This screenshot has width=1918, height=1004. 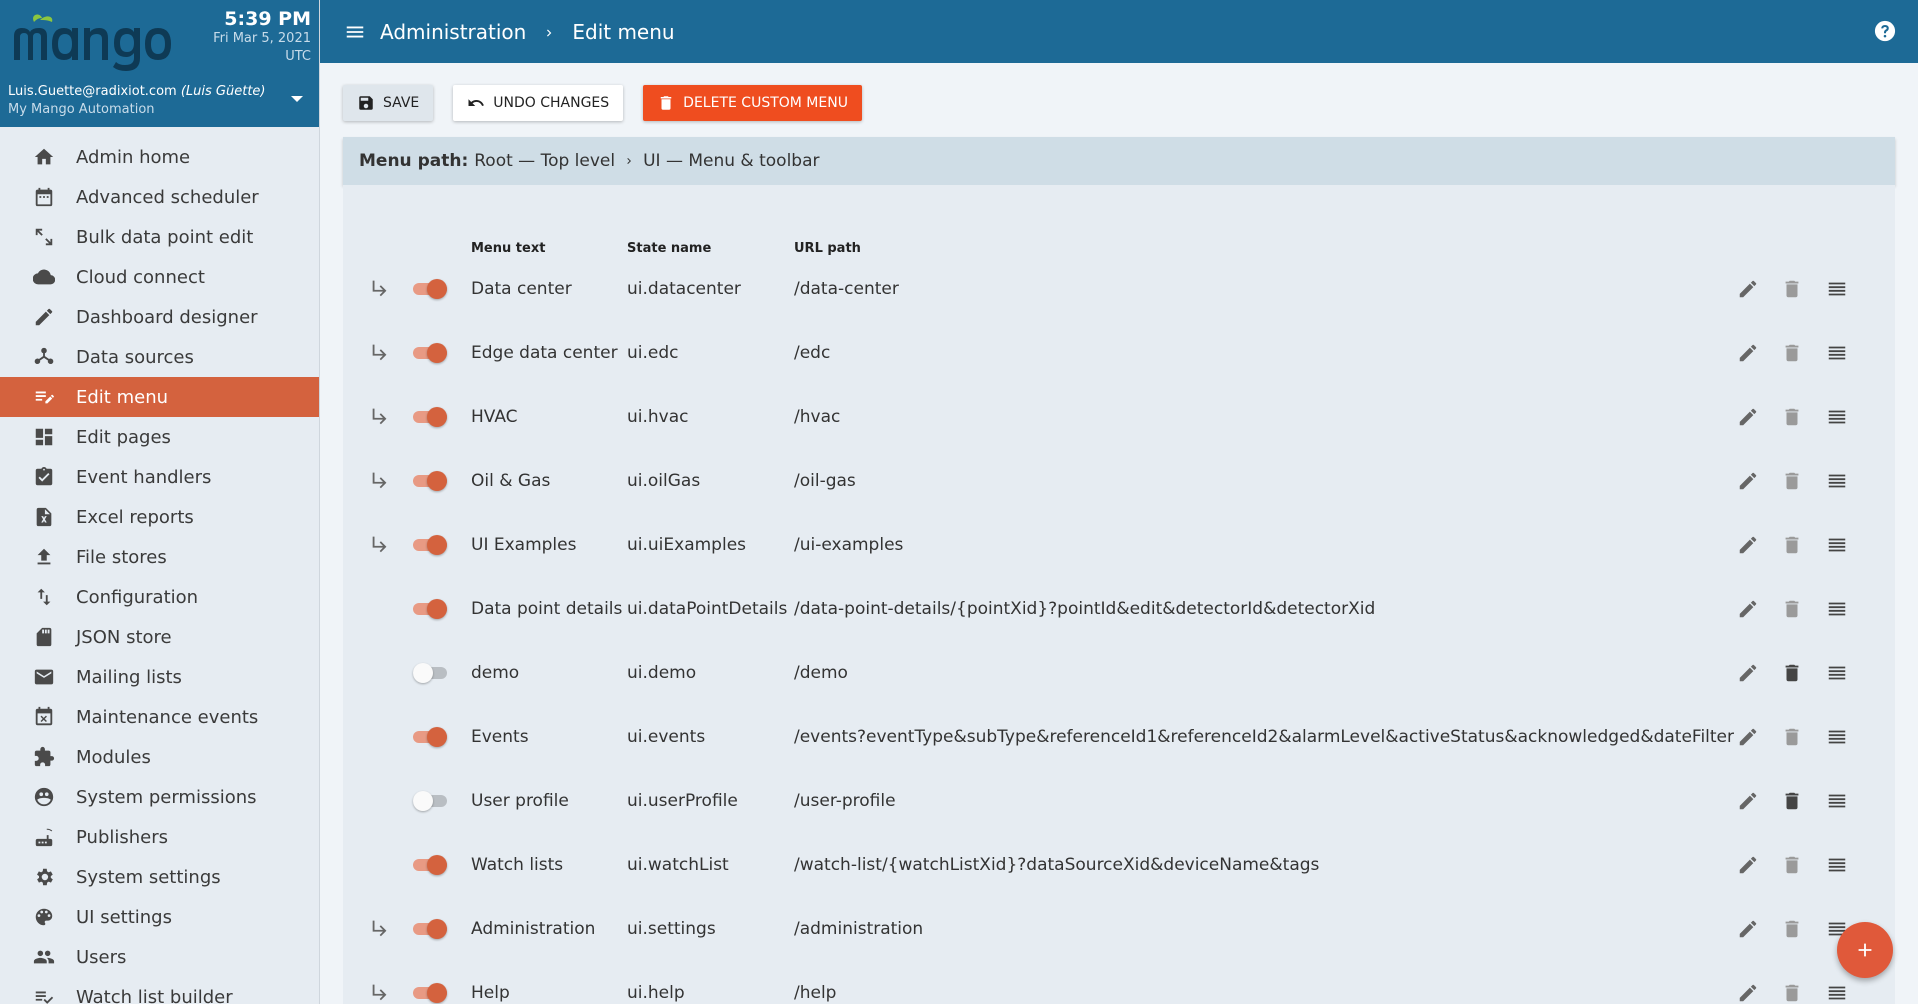 I want to click on edit-list-icon, so click(x=44, y=397).